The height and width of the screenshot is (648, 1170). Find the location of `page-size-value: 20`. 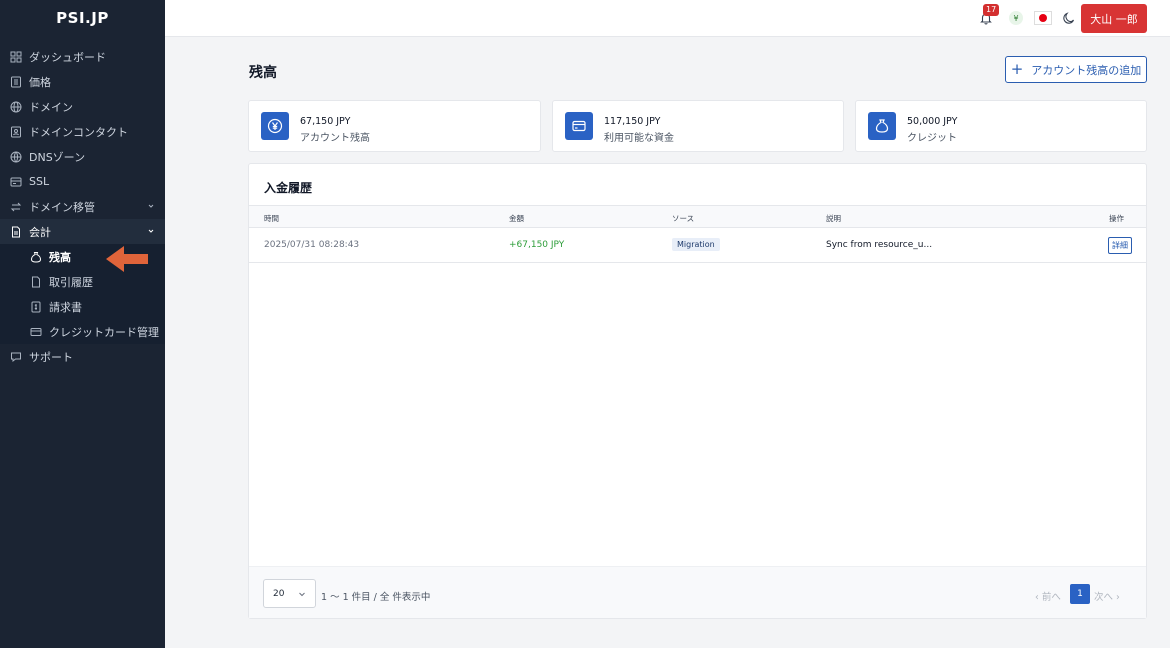

page-size-value: 20 is located at coordinates (279, 593).